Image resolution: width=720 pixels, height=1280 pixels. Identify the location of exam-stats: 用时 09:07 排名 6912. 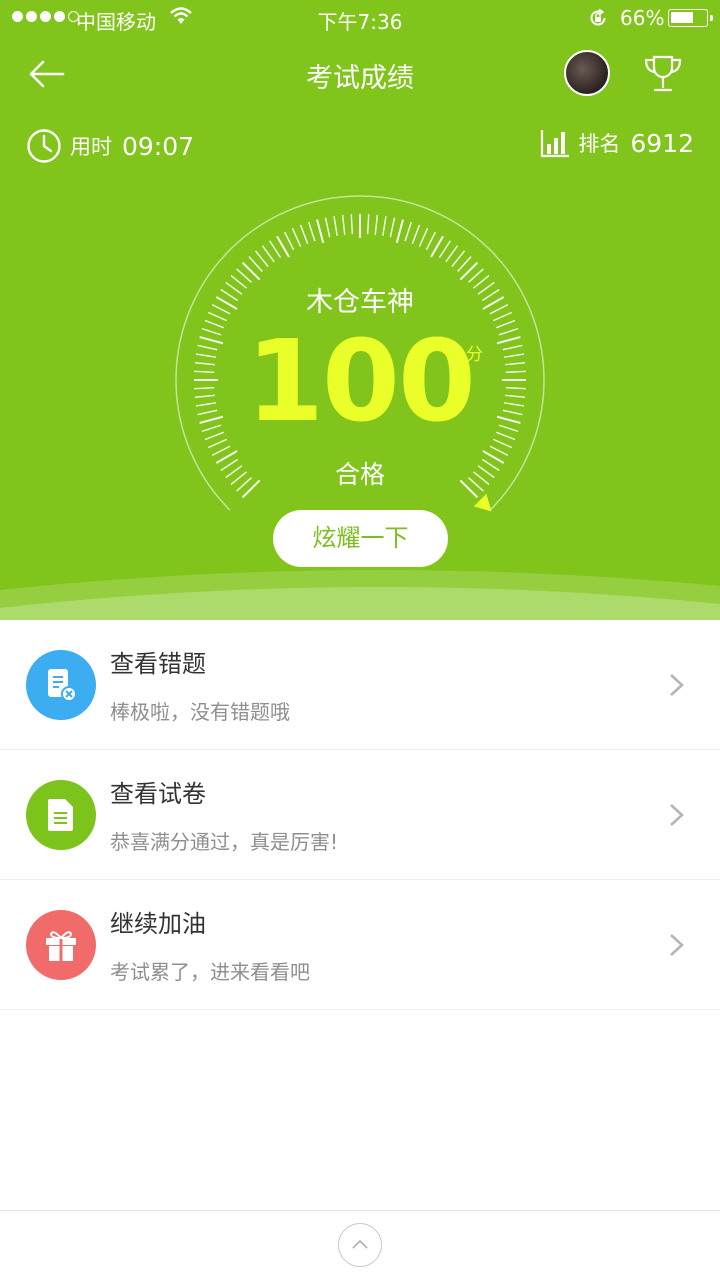
(360, 148).